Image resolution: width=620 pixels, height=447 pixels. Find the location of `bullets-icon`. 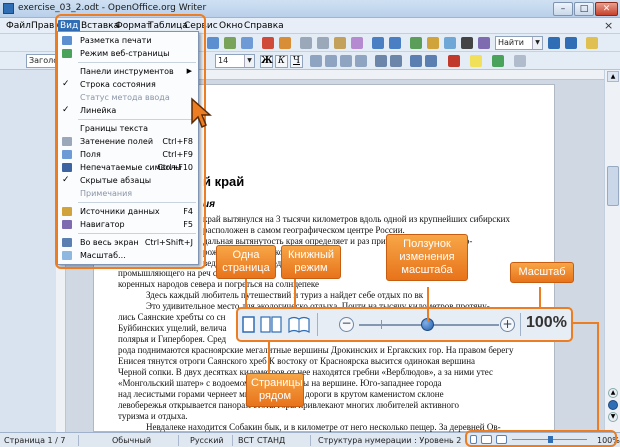

bullets-icon is located at coordinates (396, 61).